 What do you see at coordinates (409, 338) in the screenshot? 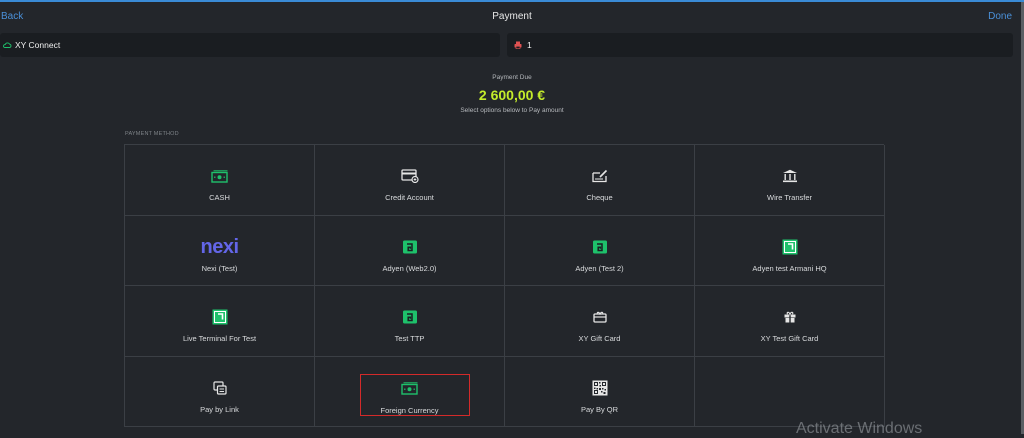
I see `method-label: Test TTP` at bounding box center [409, 338].